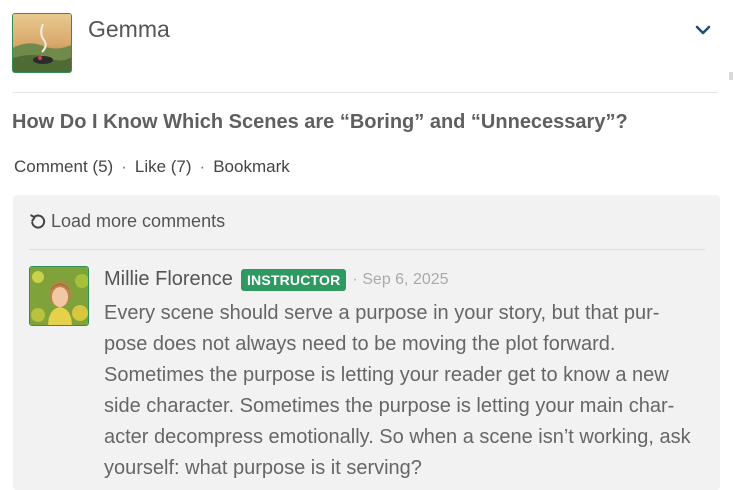 The height and width of the screenshot is (490, 734). I want to click on comment-date: · Sep 6, 2025, so click(400, 279).